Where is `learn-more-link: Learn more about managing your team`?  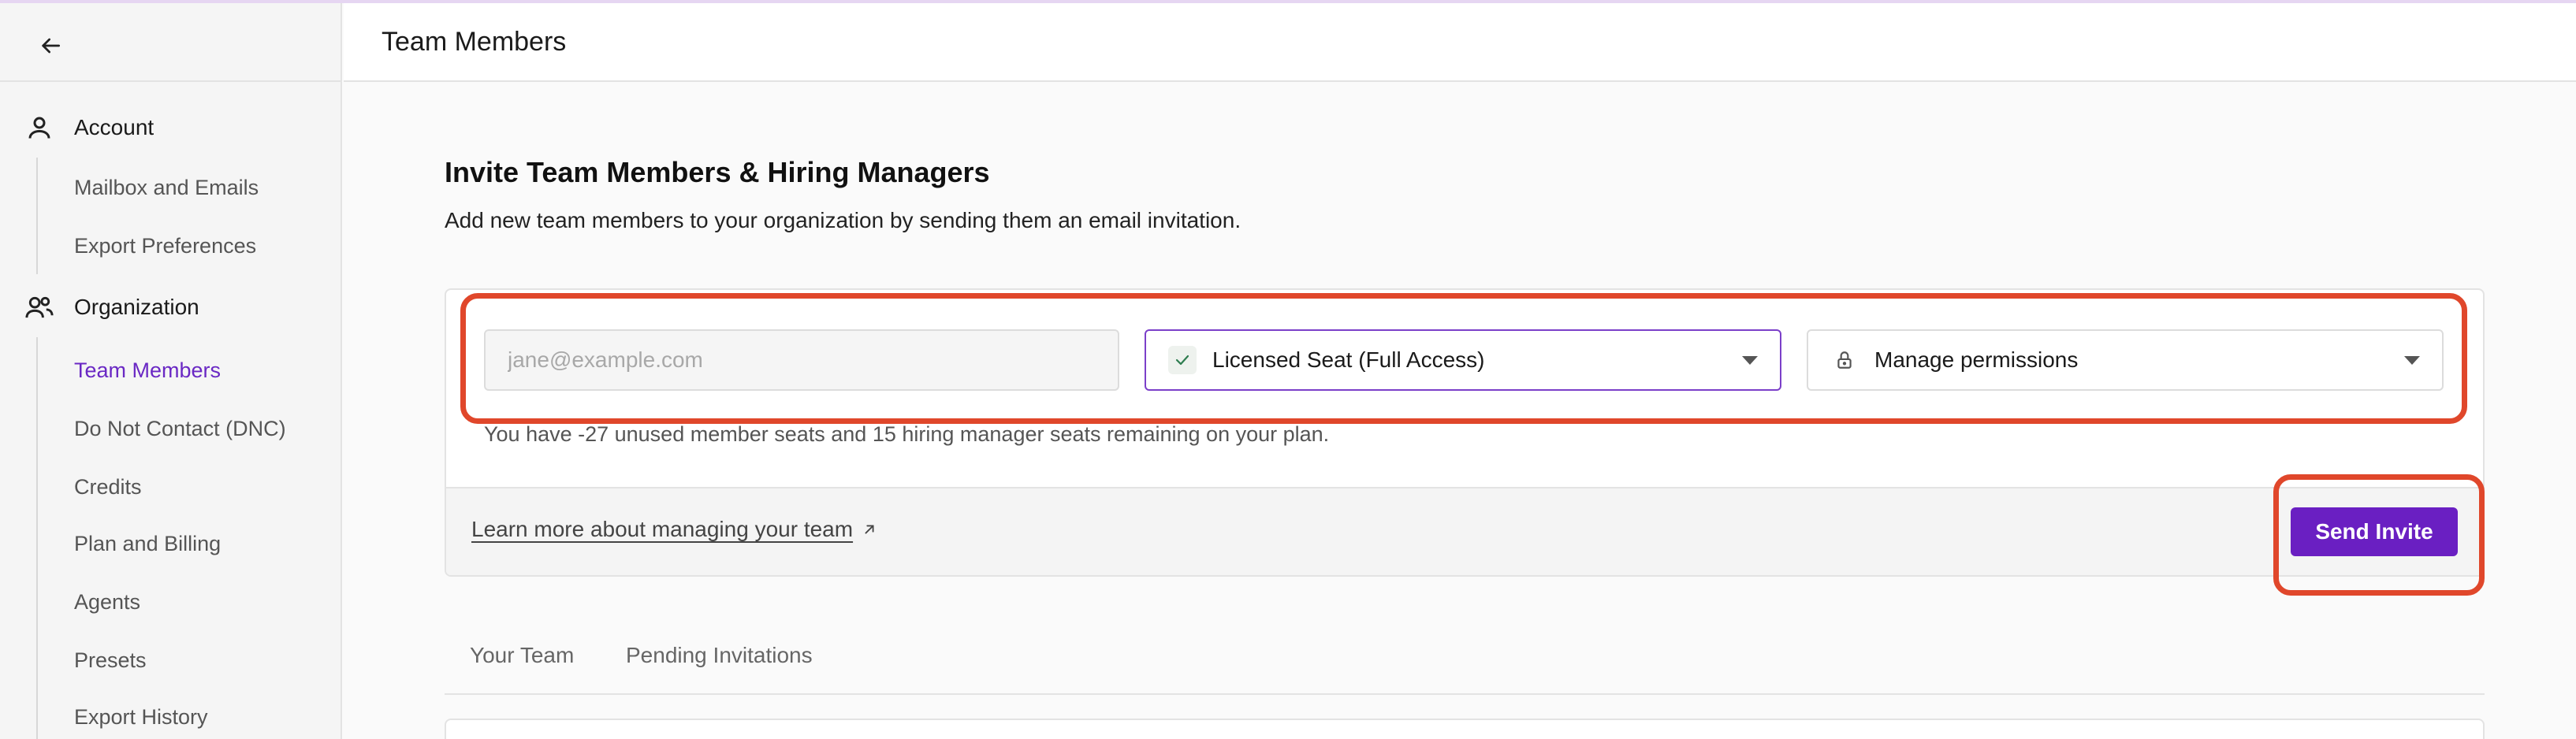
learn-more-link: Learn more about managing your team is located at coordinates (674, 530).